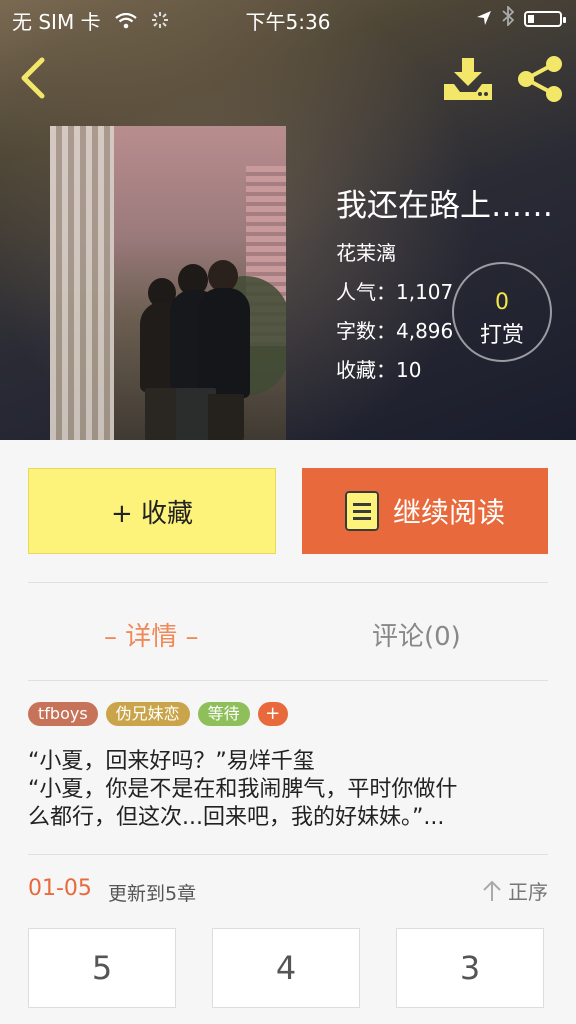  I want to click on add-tag-button: +, so click(272, 714).